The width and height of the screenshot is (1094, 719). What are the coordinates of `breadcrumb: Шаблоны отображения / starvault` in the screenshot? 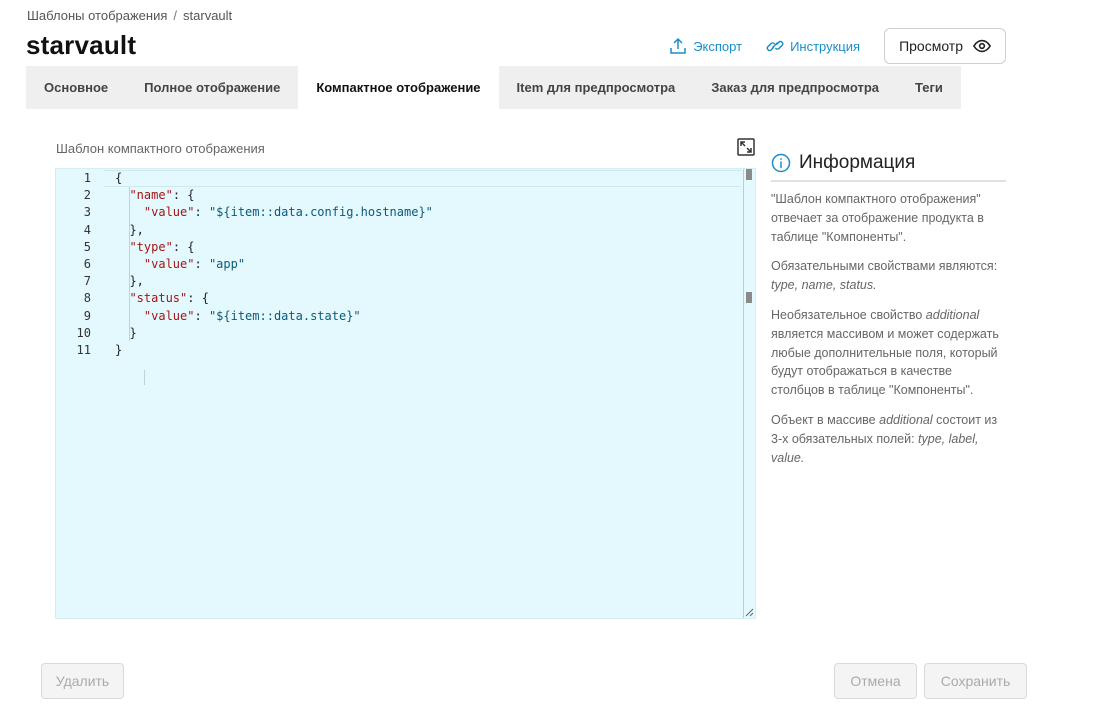 It's located at (129, 15).